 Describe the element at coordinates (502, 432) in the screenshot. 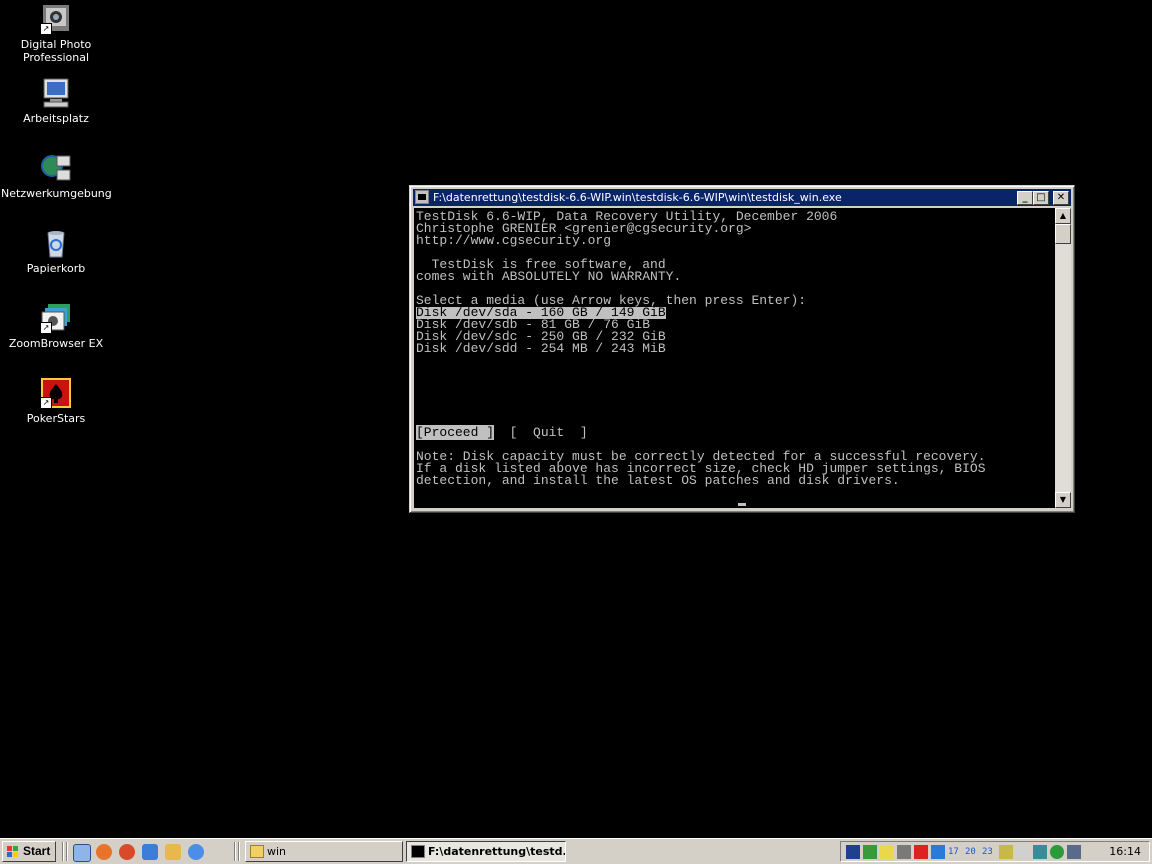

I see `menu-row: [Proceed ] [ Quit ]` at that location.